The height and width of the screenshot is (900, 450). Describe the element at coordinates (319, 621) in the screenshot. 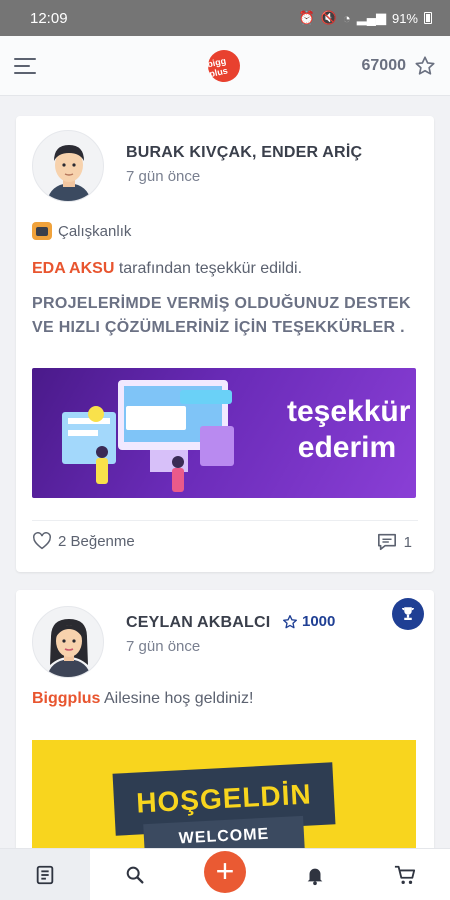

I see `user-points-value: 1000` at that location.